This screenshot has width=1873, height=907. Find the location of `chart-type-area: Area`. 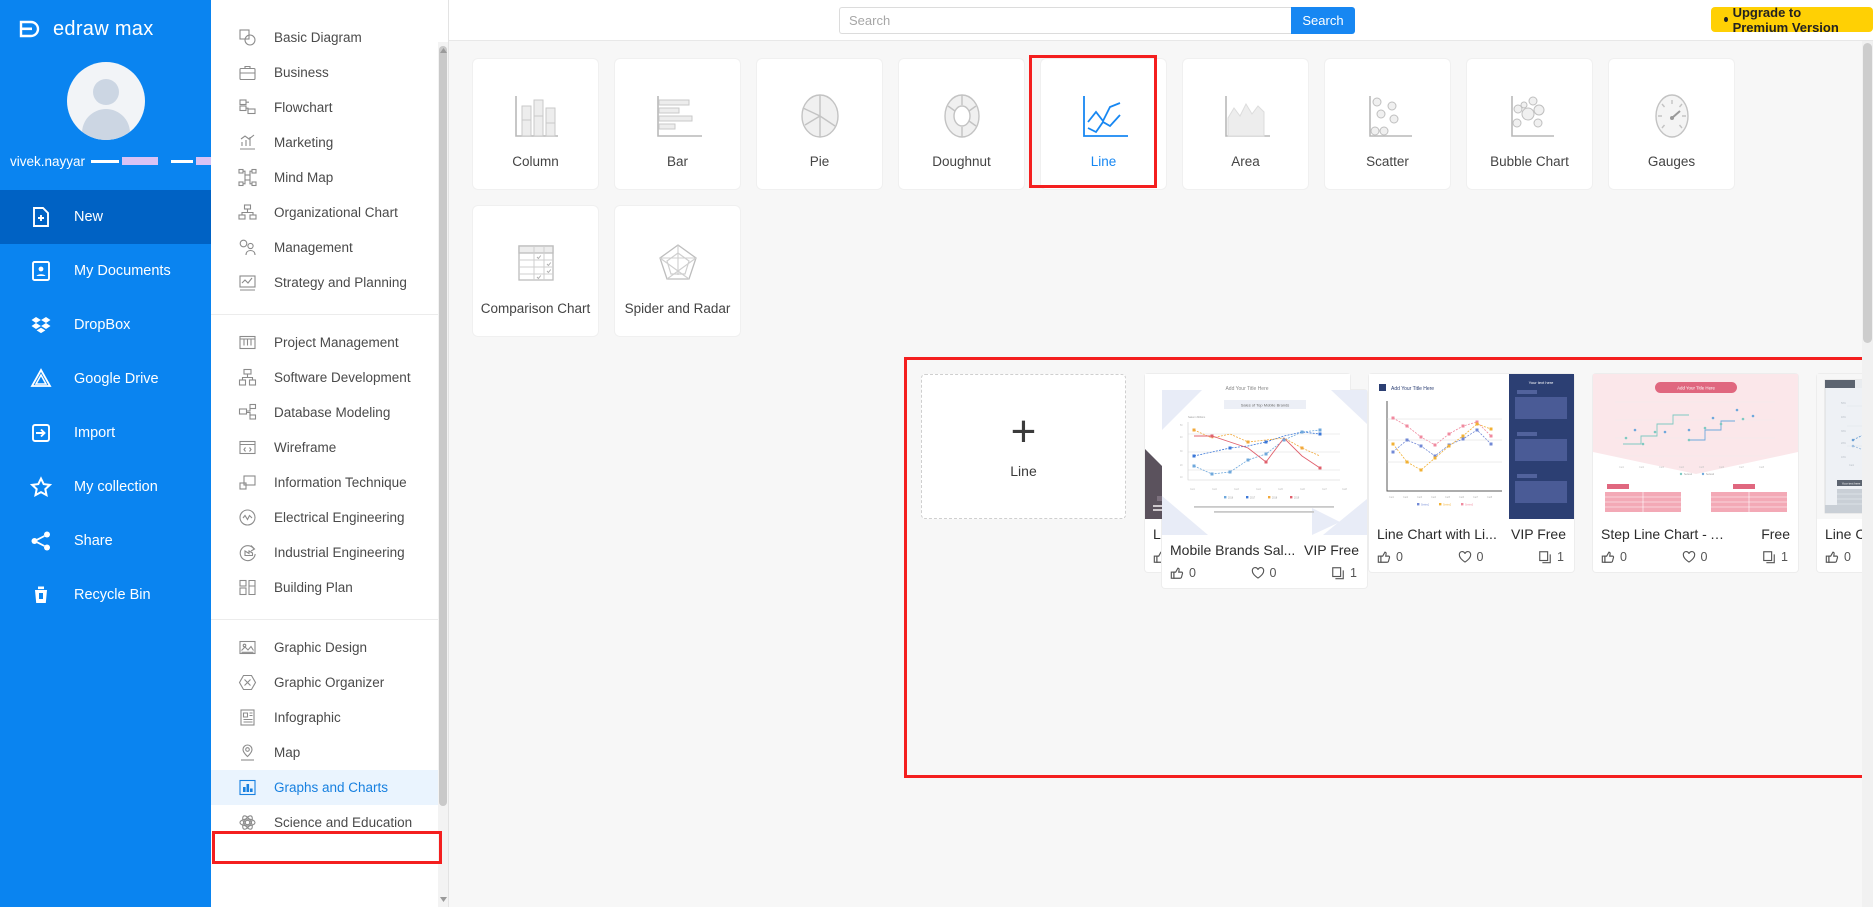

chart-type-area: Area is located at coordinates (1245, 124).